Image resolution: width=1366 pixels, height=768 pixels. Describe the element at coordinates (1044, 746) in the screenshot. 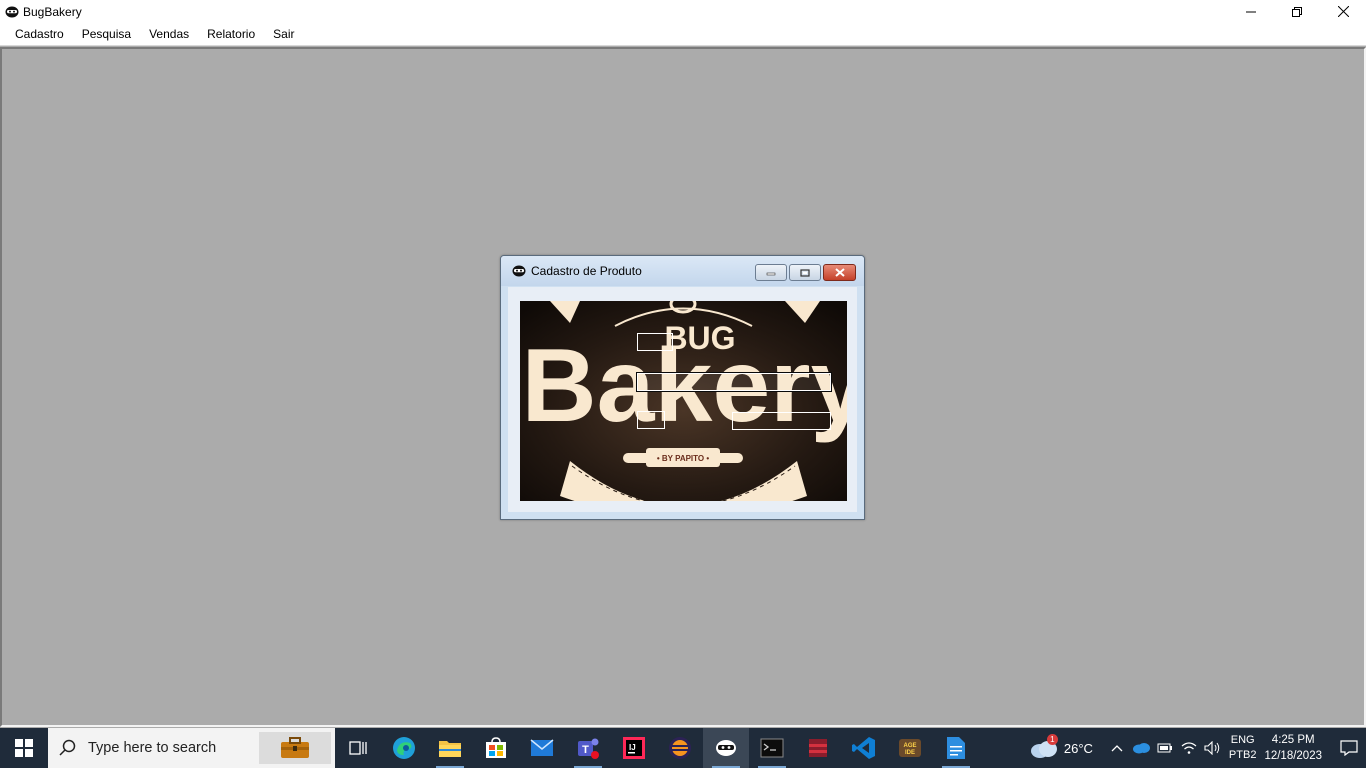

I see `cloud-icon: 1` at that location.